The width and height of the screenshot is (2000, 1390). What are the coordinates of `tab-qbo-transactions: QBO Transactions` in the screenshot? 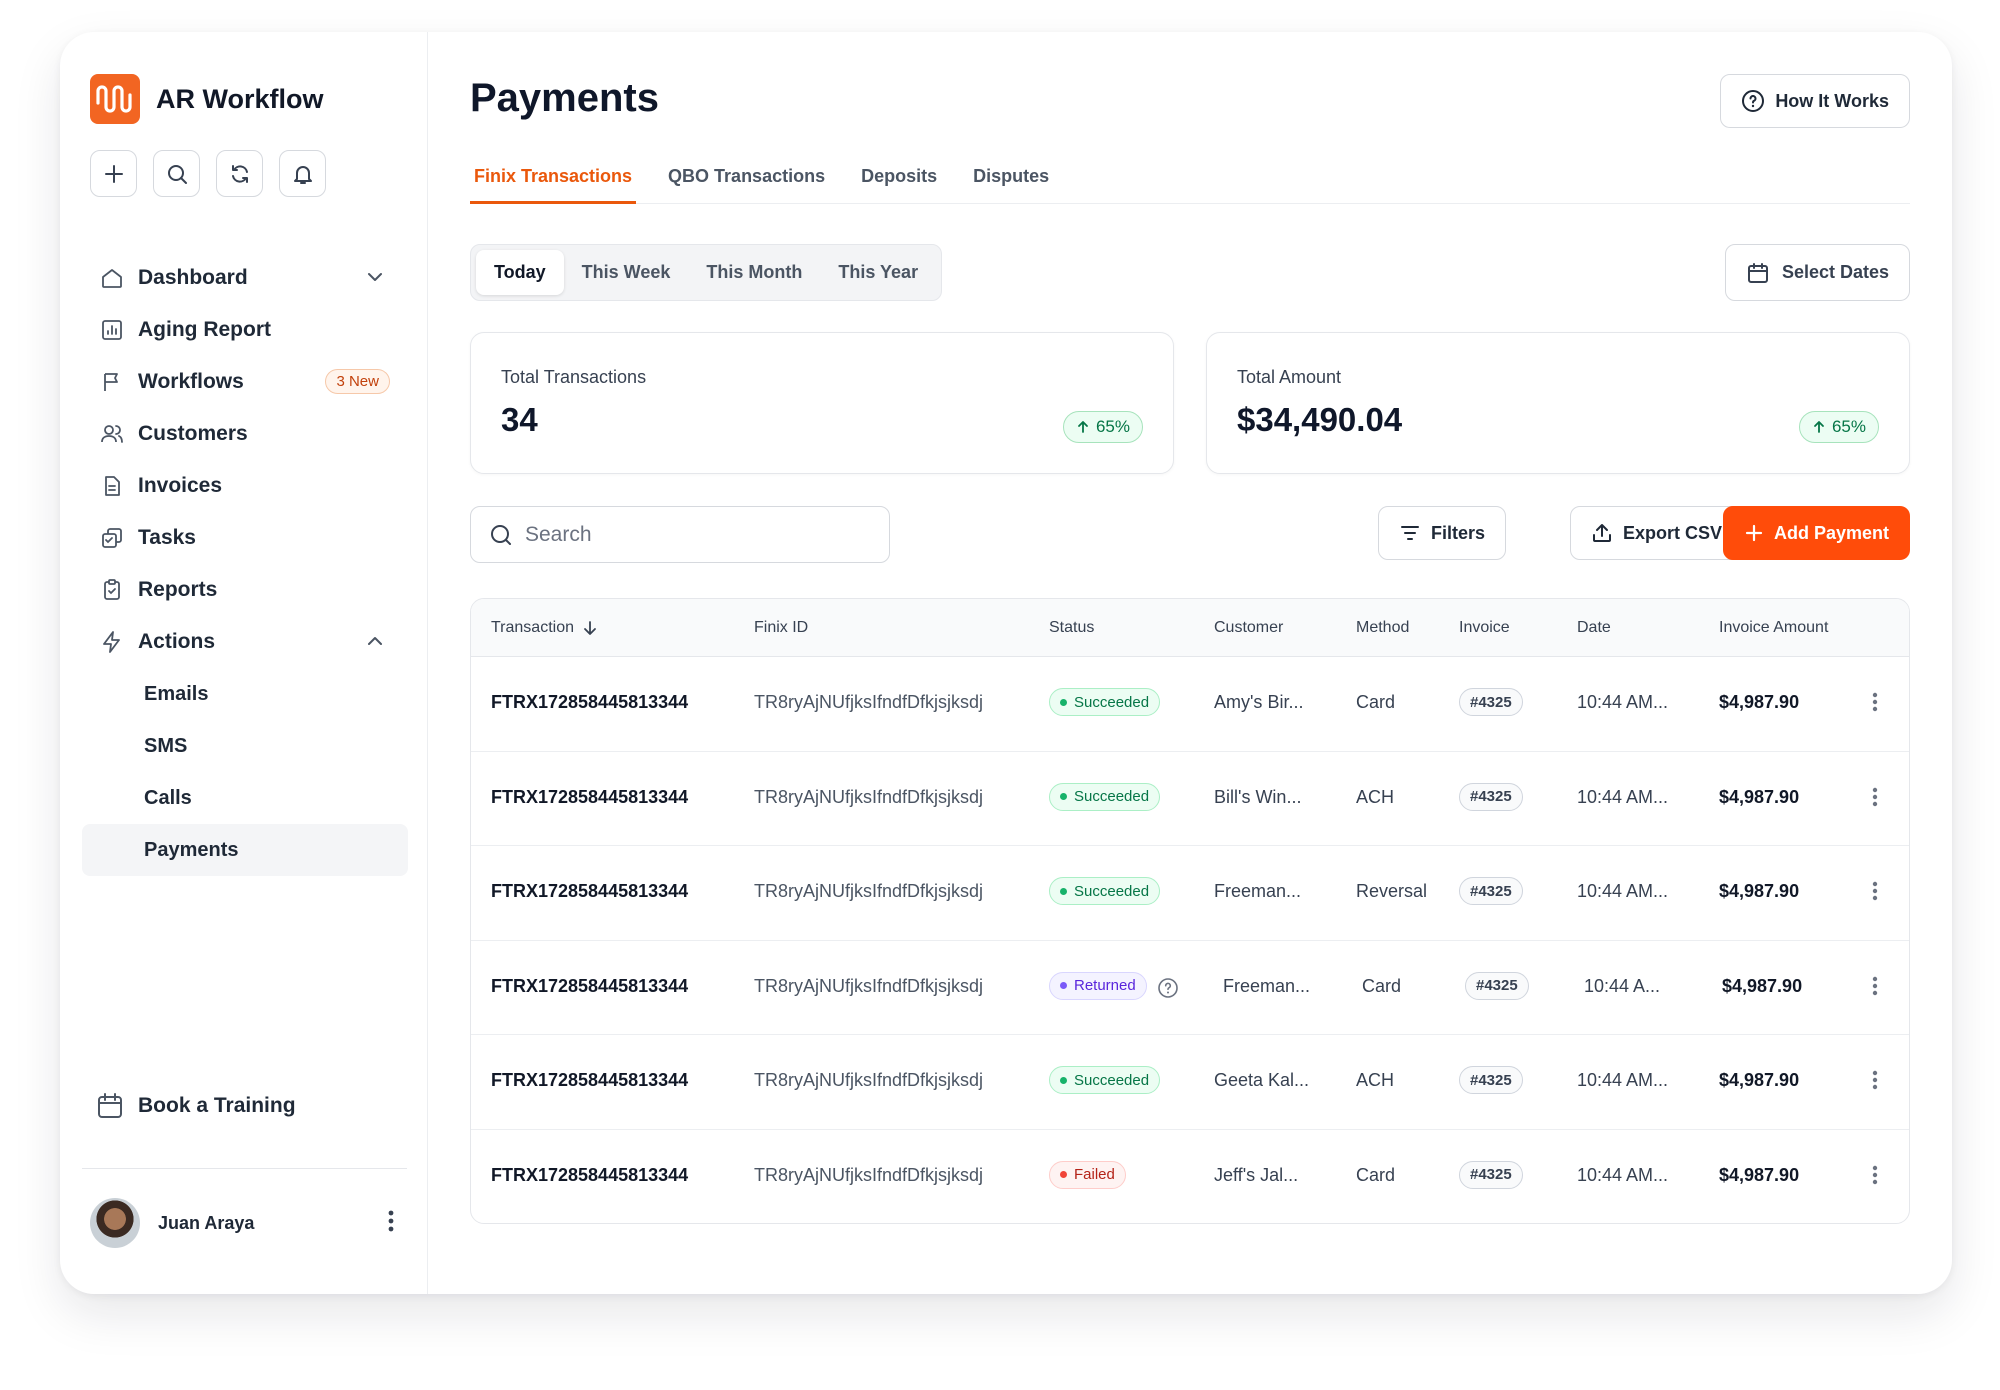 It's located at (746, 182).